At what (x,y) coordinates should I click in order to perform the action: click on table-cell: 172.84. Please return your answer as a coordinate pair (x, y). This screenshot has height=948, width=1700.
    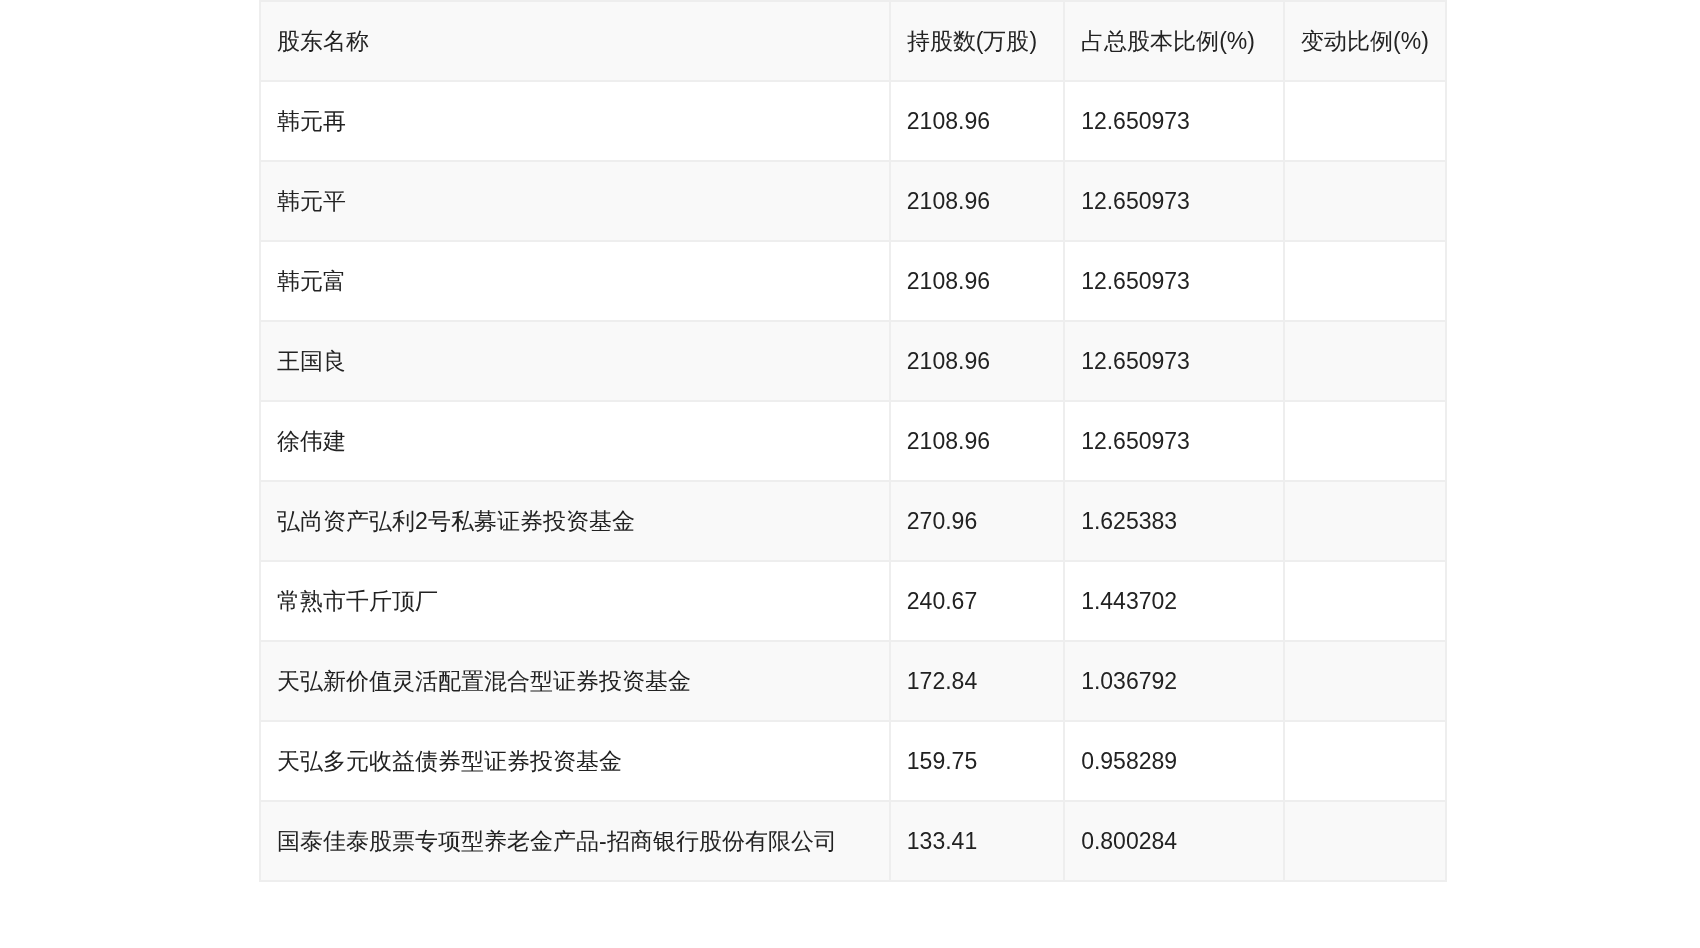
    Looking at the image, I should click on (977, 681).